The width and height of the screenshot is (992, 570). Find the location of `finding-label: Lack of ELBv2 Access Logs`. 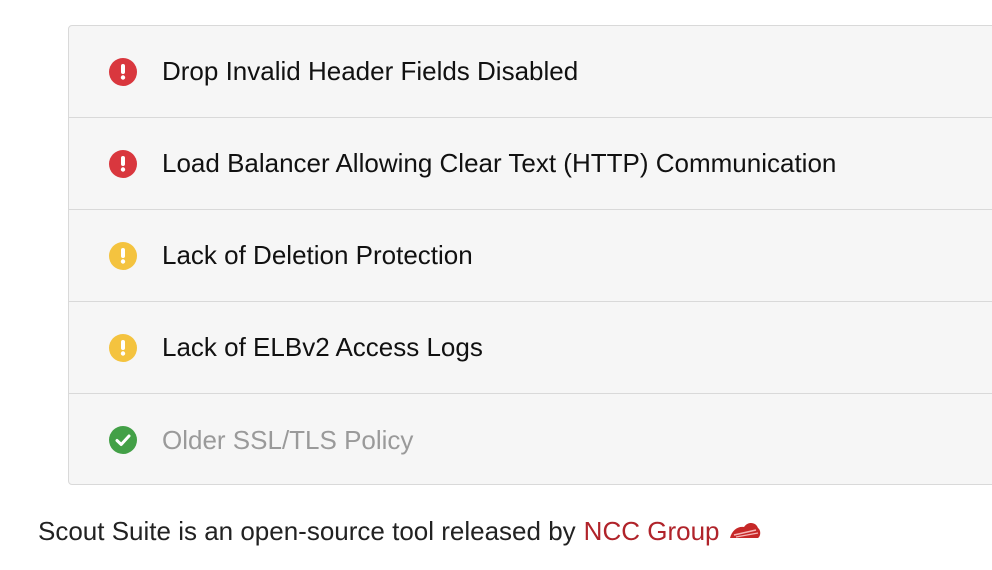

finding-label: Lack of ELBv2 Access Logs is located at coordinates (322, 347).